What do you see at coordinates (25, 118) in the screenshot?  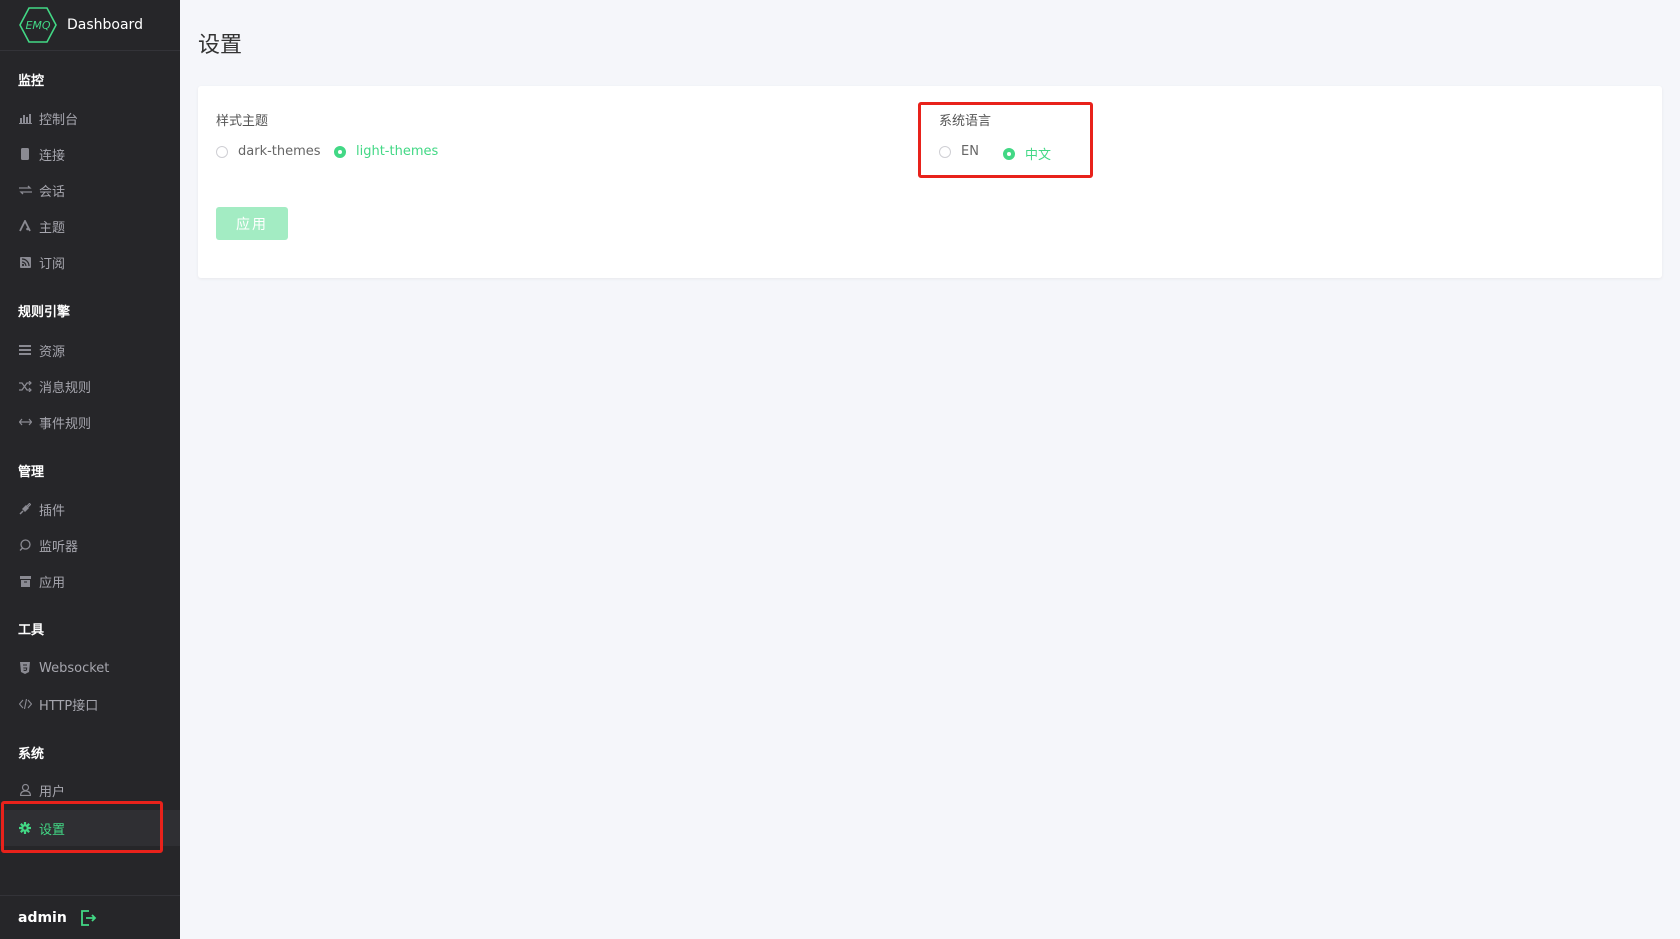 I see `bar-chart-icon` at bounding box center [25, 118].